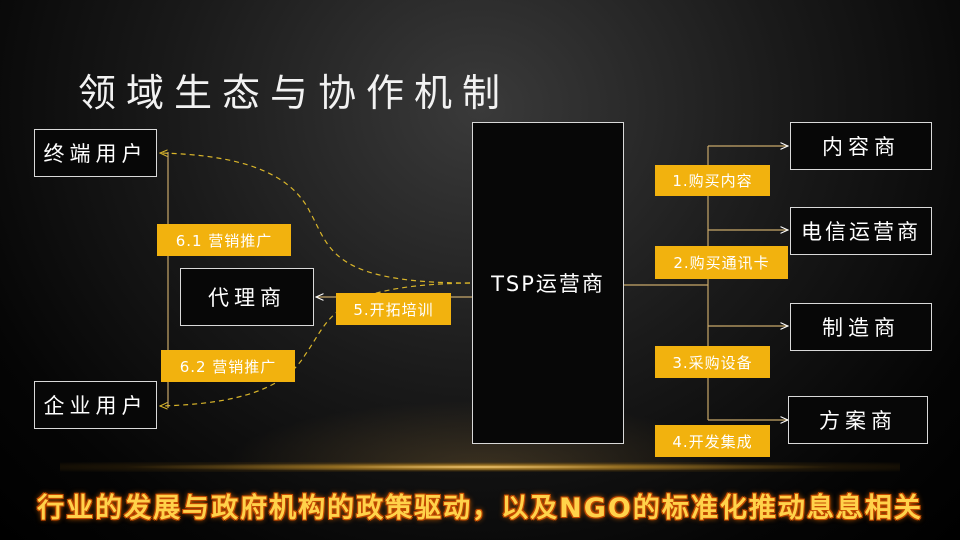 The width and height of the screenshot is (960, 540). I want to click on node-telecom-operator: 电信运营商, so click(861, 231).